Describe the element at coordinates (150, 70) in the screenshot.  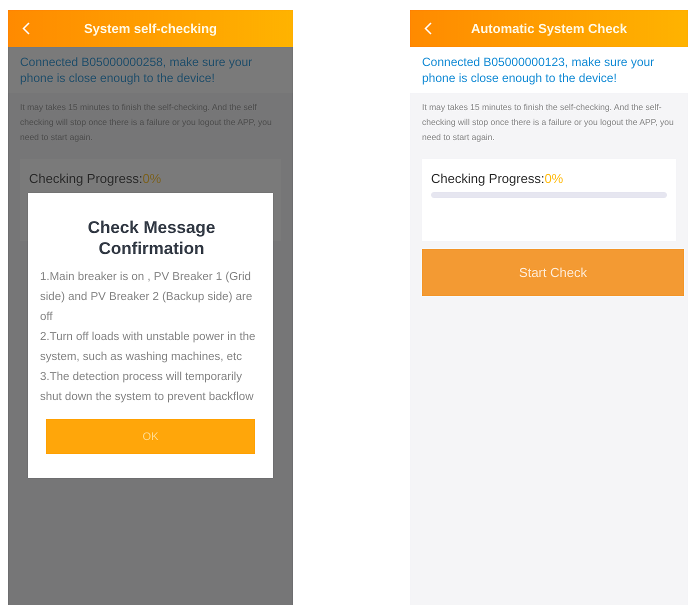
I see `connection-message: Connected B05000000258, make sure your phone is close enough to the device!` at that location.